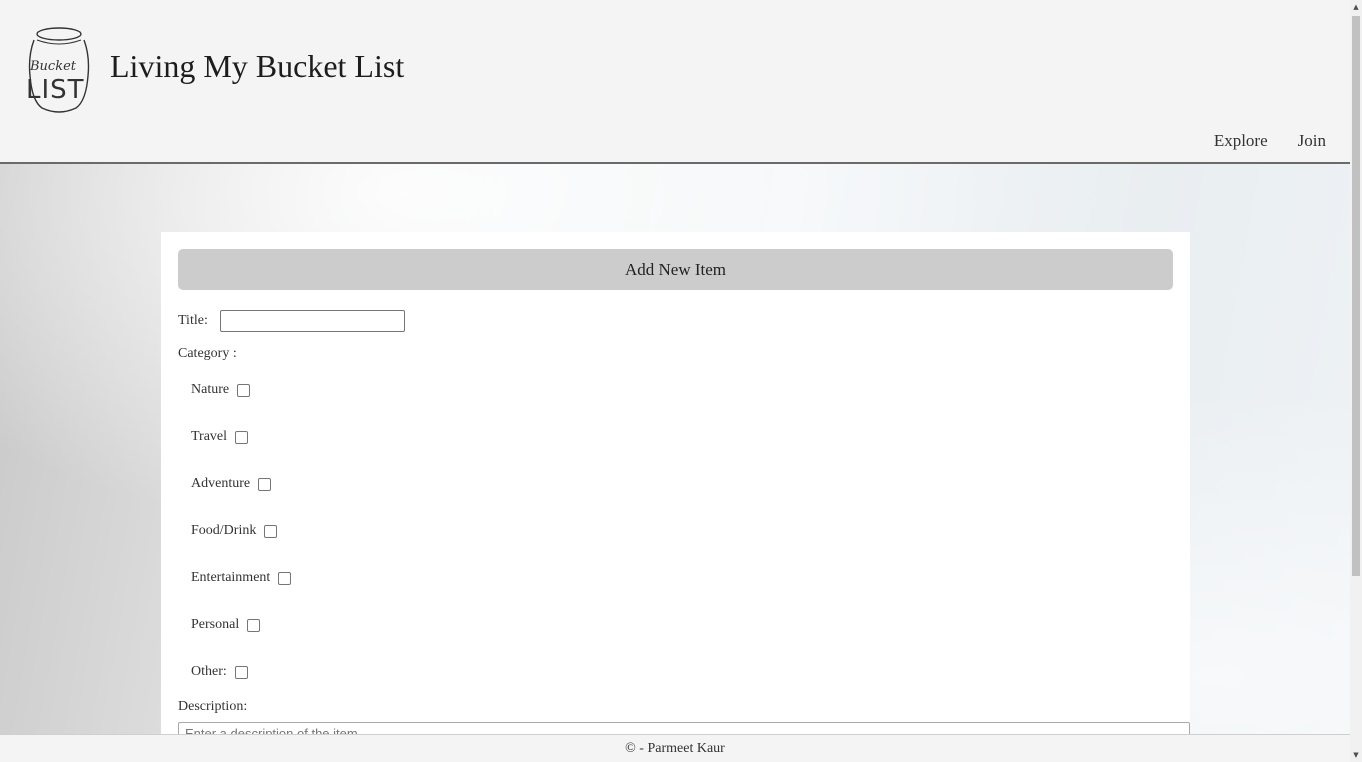  I want to click on category-entertainment: Entertainment, so click(241, 578).